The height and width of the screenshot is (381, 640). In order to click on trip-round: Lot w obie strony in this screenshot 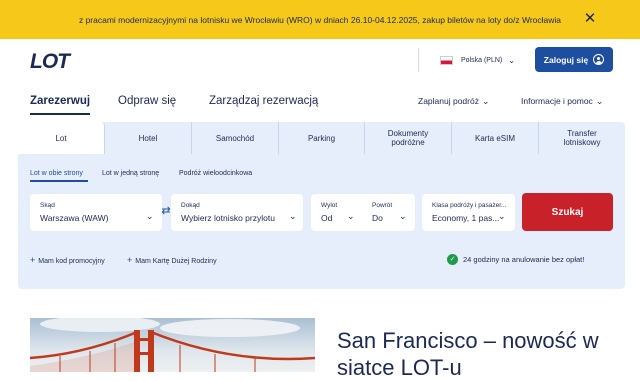, I will do `click(56, 173)`.